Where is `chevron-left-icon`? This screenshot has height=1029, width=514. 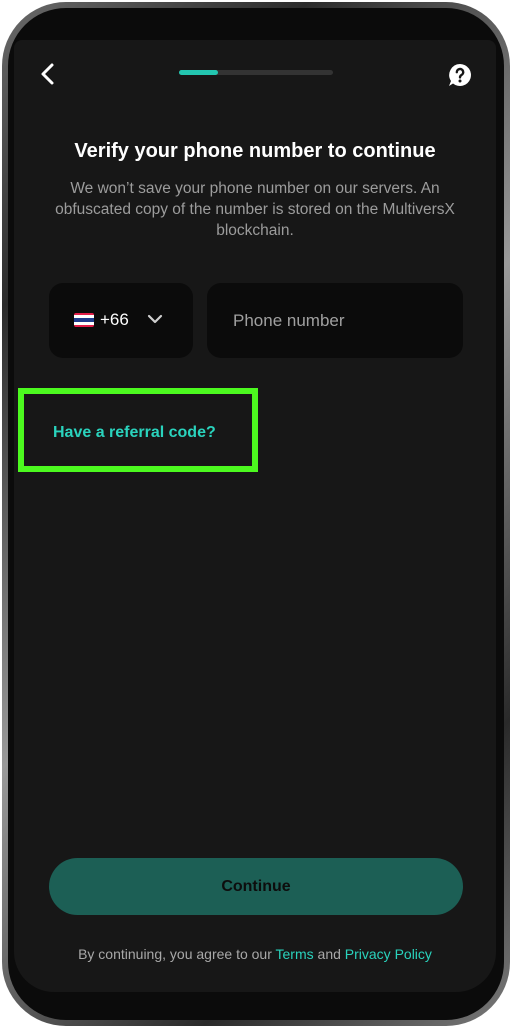
chevron-left-icon is located at coordinates (47, 74).